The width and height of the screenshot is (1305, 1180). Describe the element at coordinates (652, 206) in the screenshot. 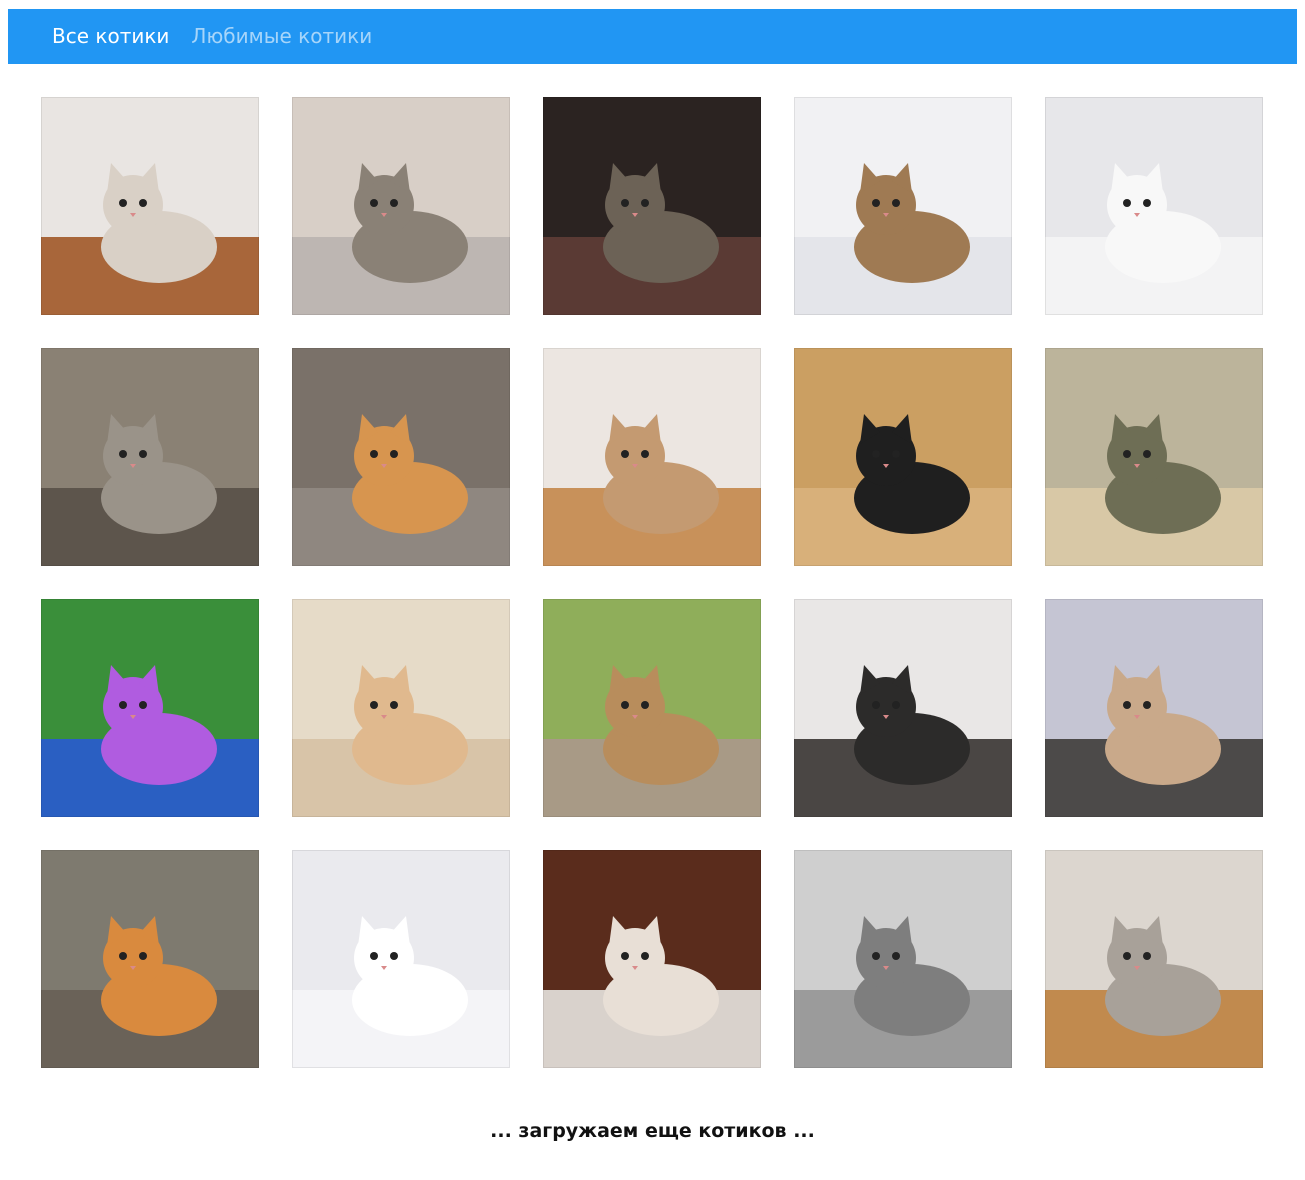

I see `cat-photo-cat-in-tuxedo` at that location.